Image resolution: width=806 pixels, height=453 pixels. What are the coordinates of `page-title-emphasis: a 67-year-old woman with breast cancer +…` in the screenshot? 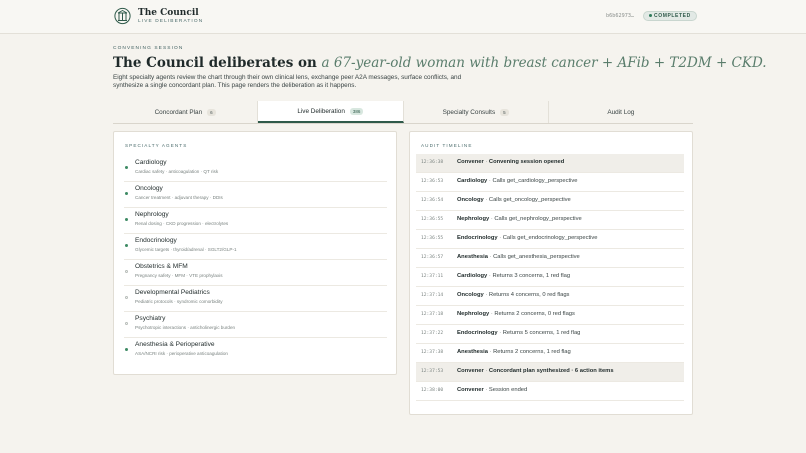 It's located at (544, 63).